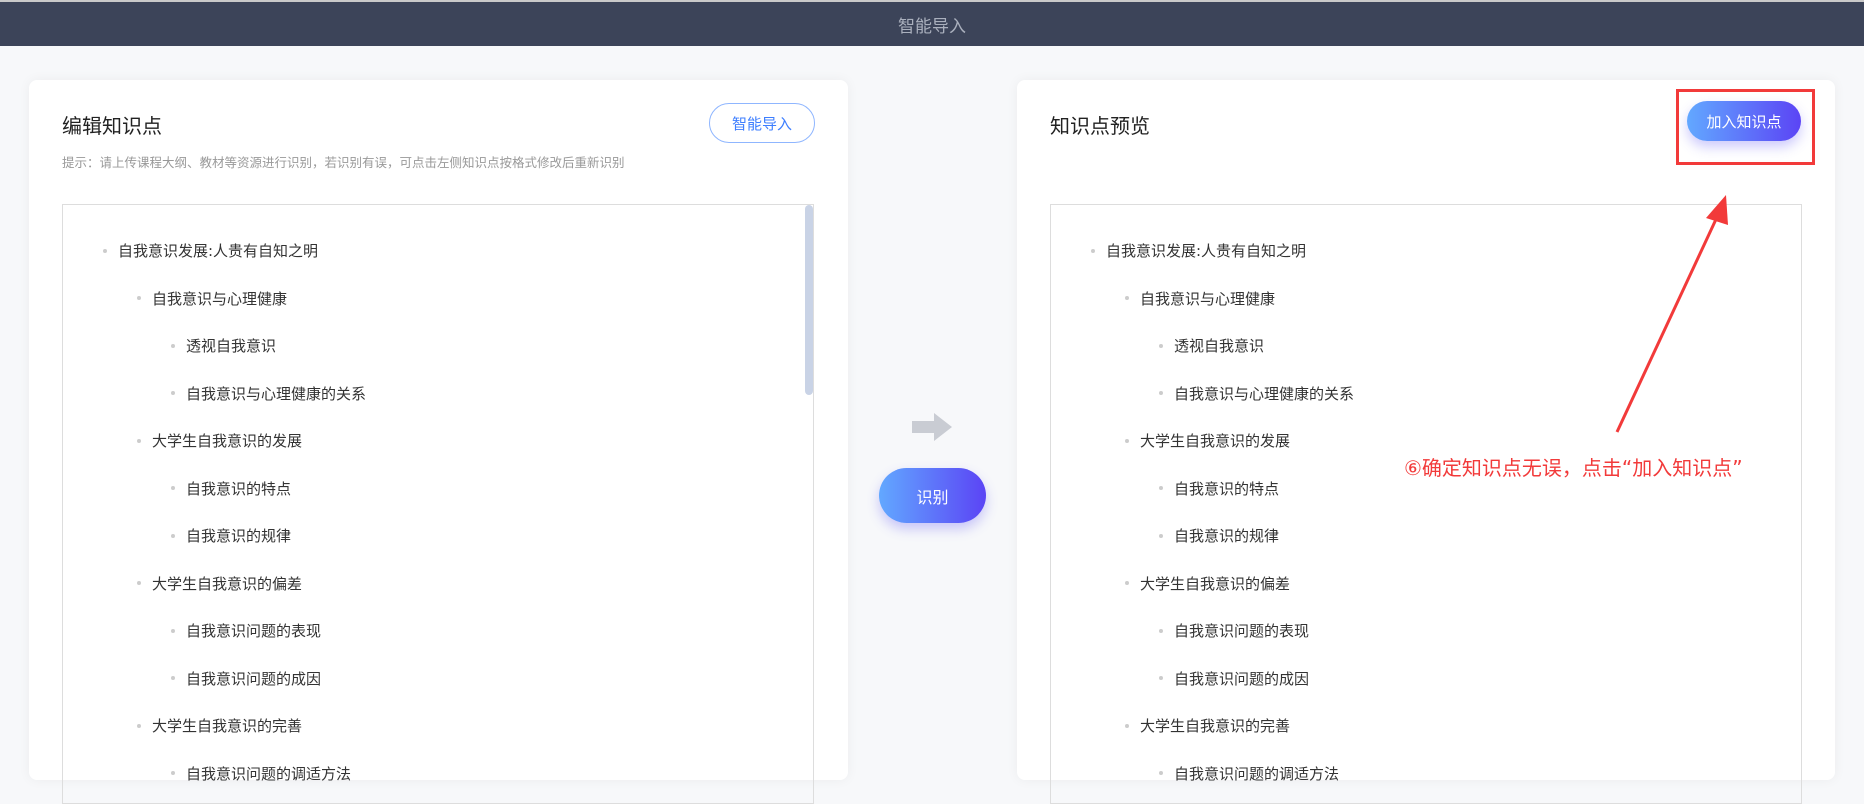 The width and height of the screenshot is (1864, 804). I want to click on annotation-text: ⑥确定知识点无误，点击“加入知识点”, so click(1573, 468).